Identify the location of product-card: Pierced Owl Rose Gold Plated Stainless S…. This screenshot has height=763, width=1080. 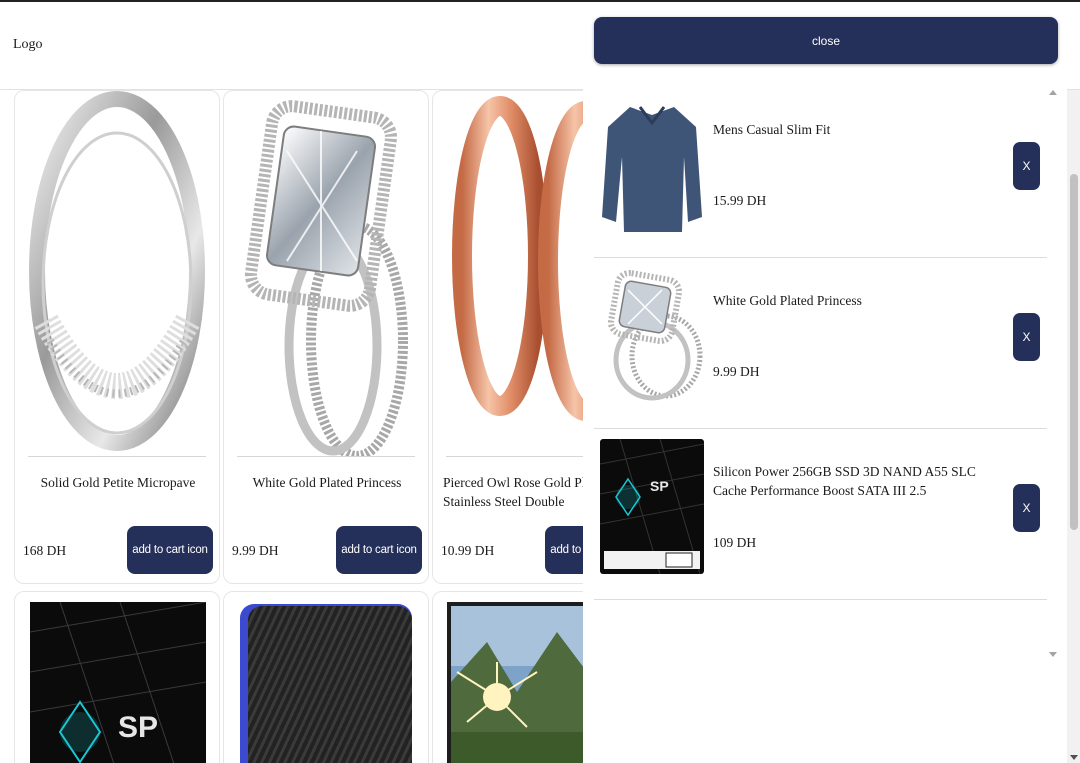
(516, 337).